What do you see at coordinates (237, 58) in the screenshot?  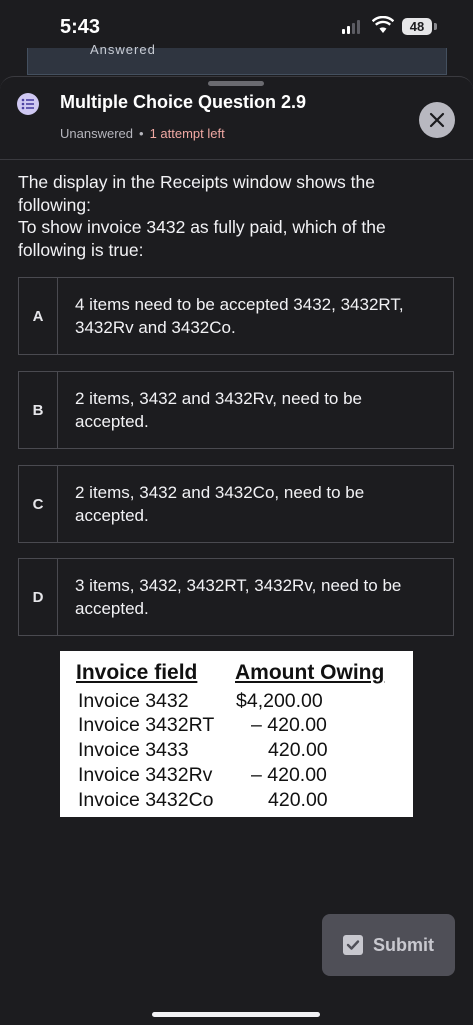 I see `background-question-card: Answered` at bounding box center [237, 58].